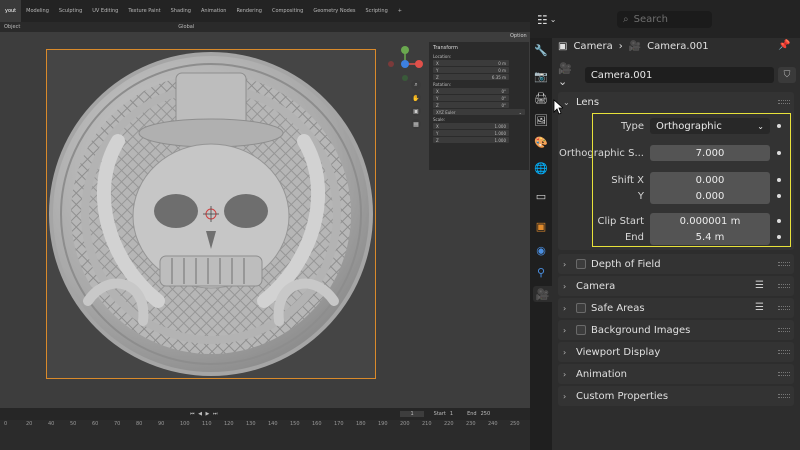 This screenshot has height=450, width=800. Describe the element at coordinates (593, 46) in the screenshot. I see `breadcrumb-object: Camera` at that location.